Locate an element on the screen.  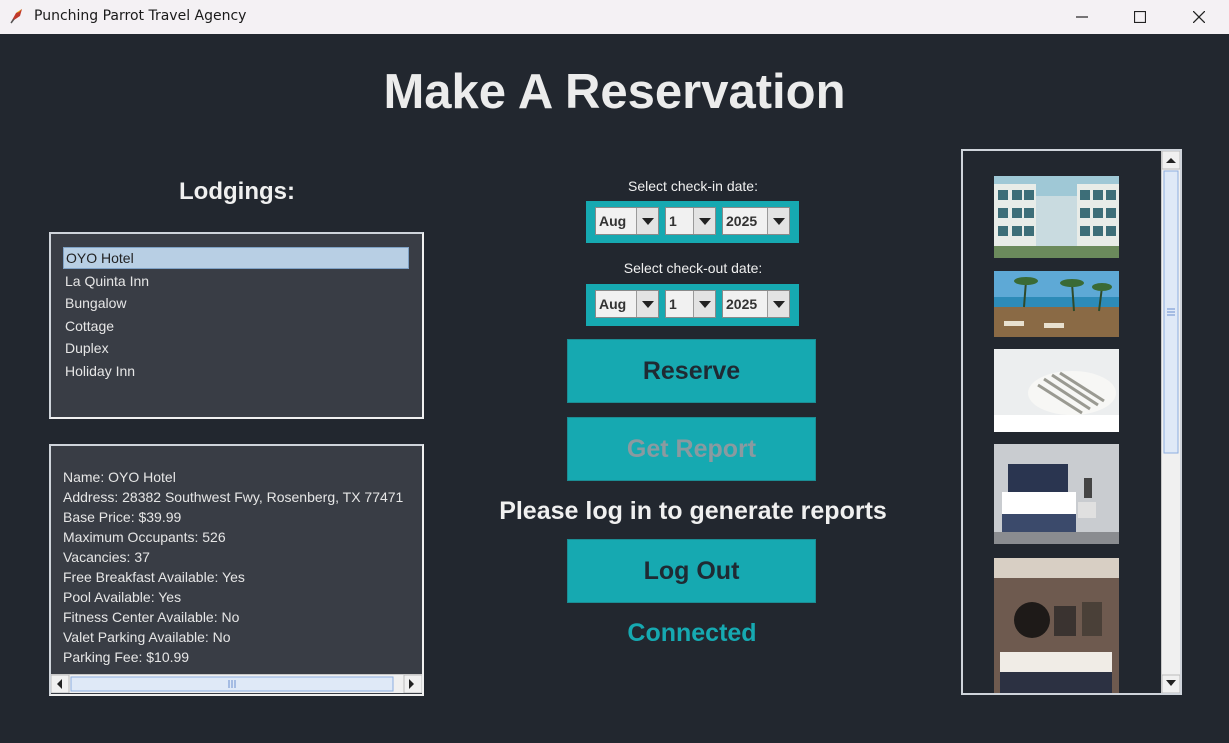
hotel-room-photo is located at coordinates (1056, 625).